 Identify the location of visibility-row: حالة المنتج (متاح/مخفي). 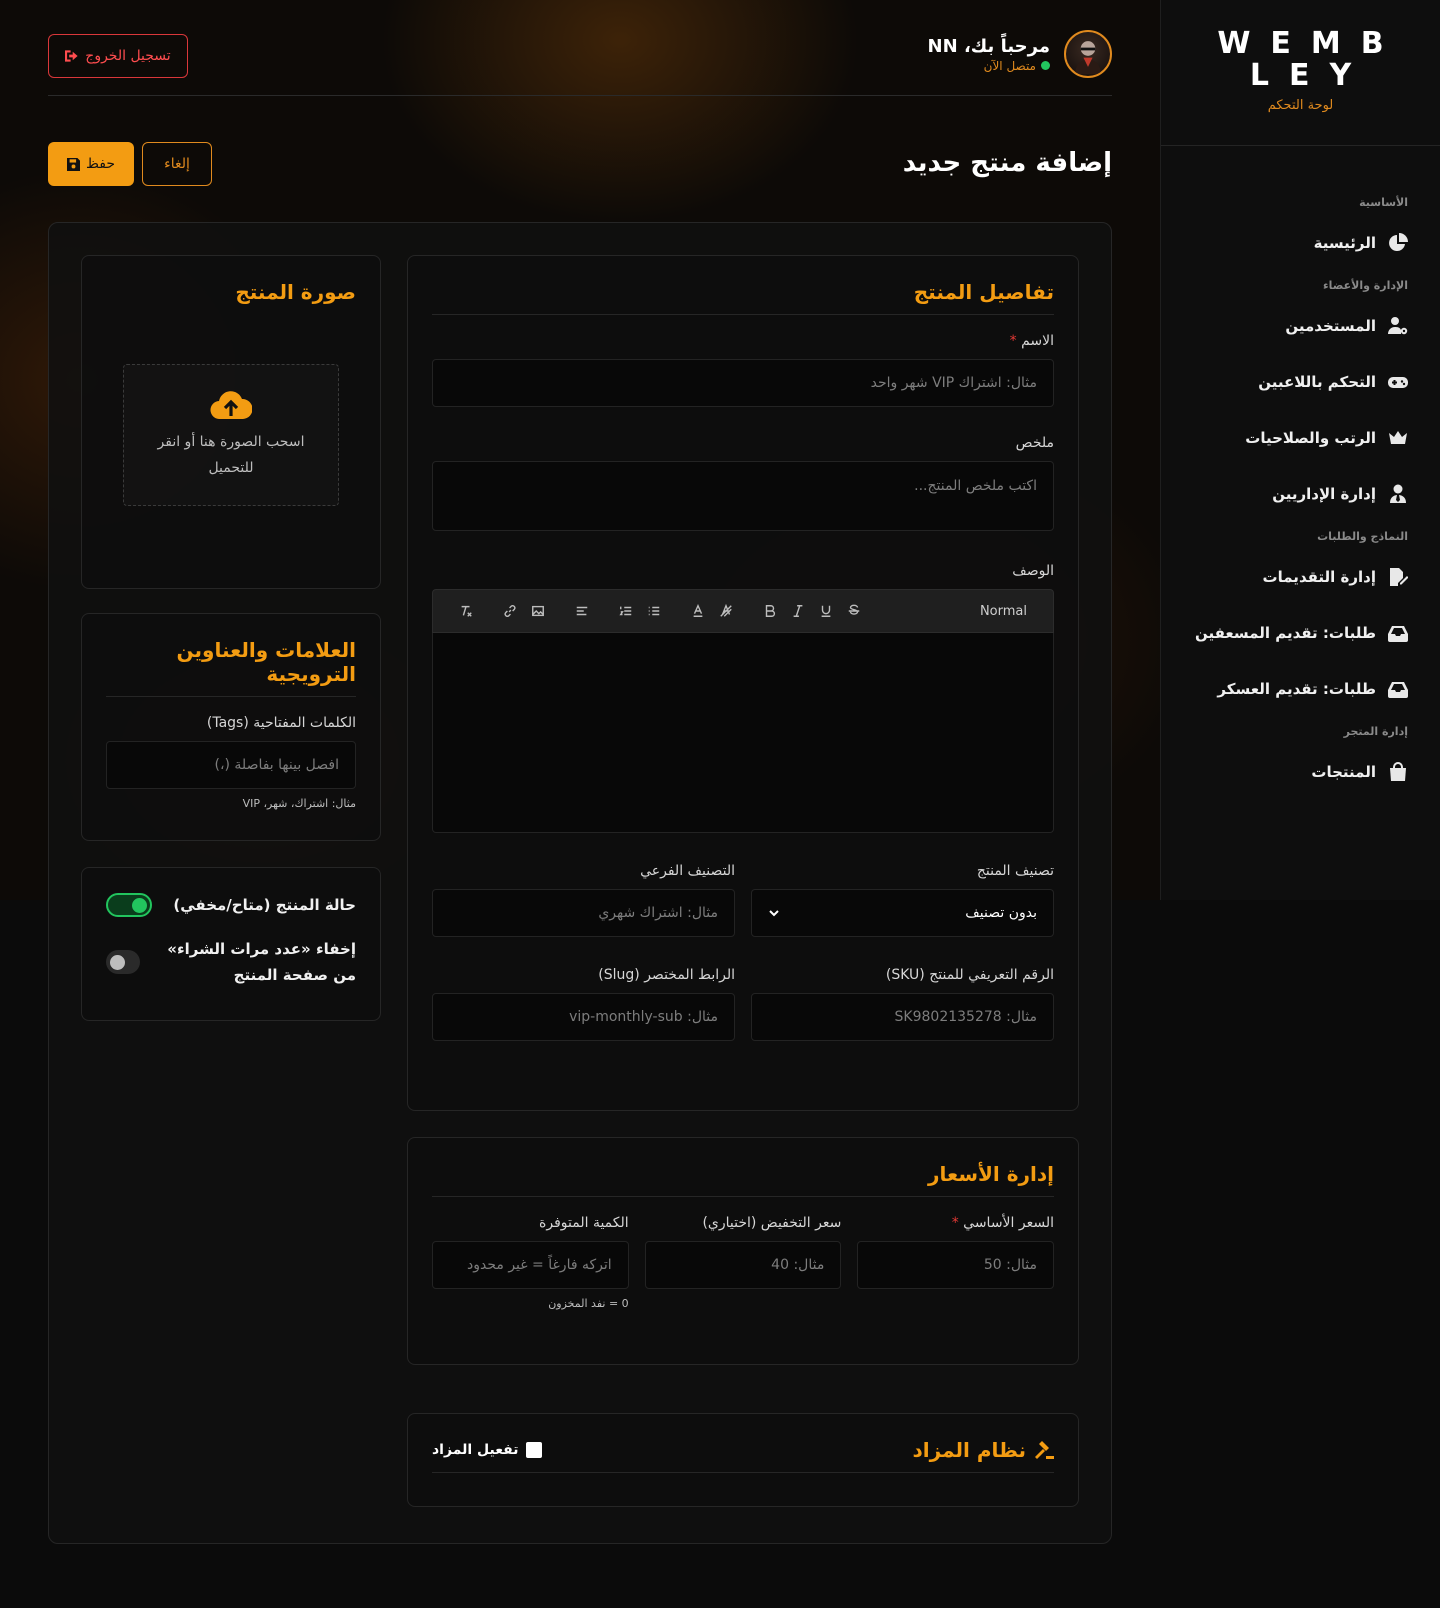
(231, 905).